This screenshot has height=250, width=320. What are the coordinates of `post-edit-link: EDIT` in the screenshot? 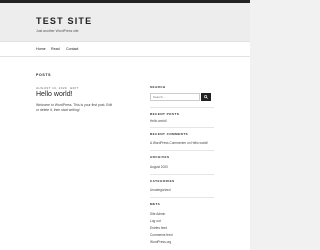 It's located at (74, 88).